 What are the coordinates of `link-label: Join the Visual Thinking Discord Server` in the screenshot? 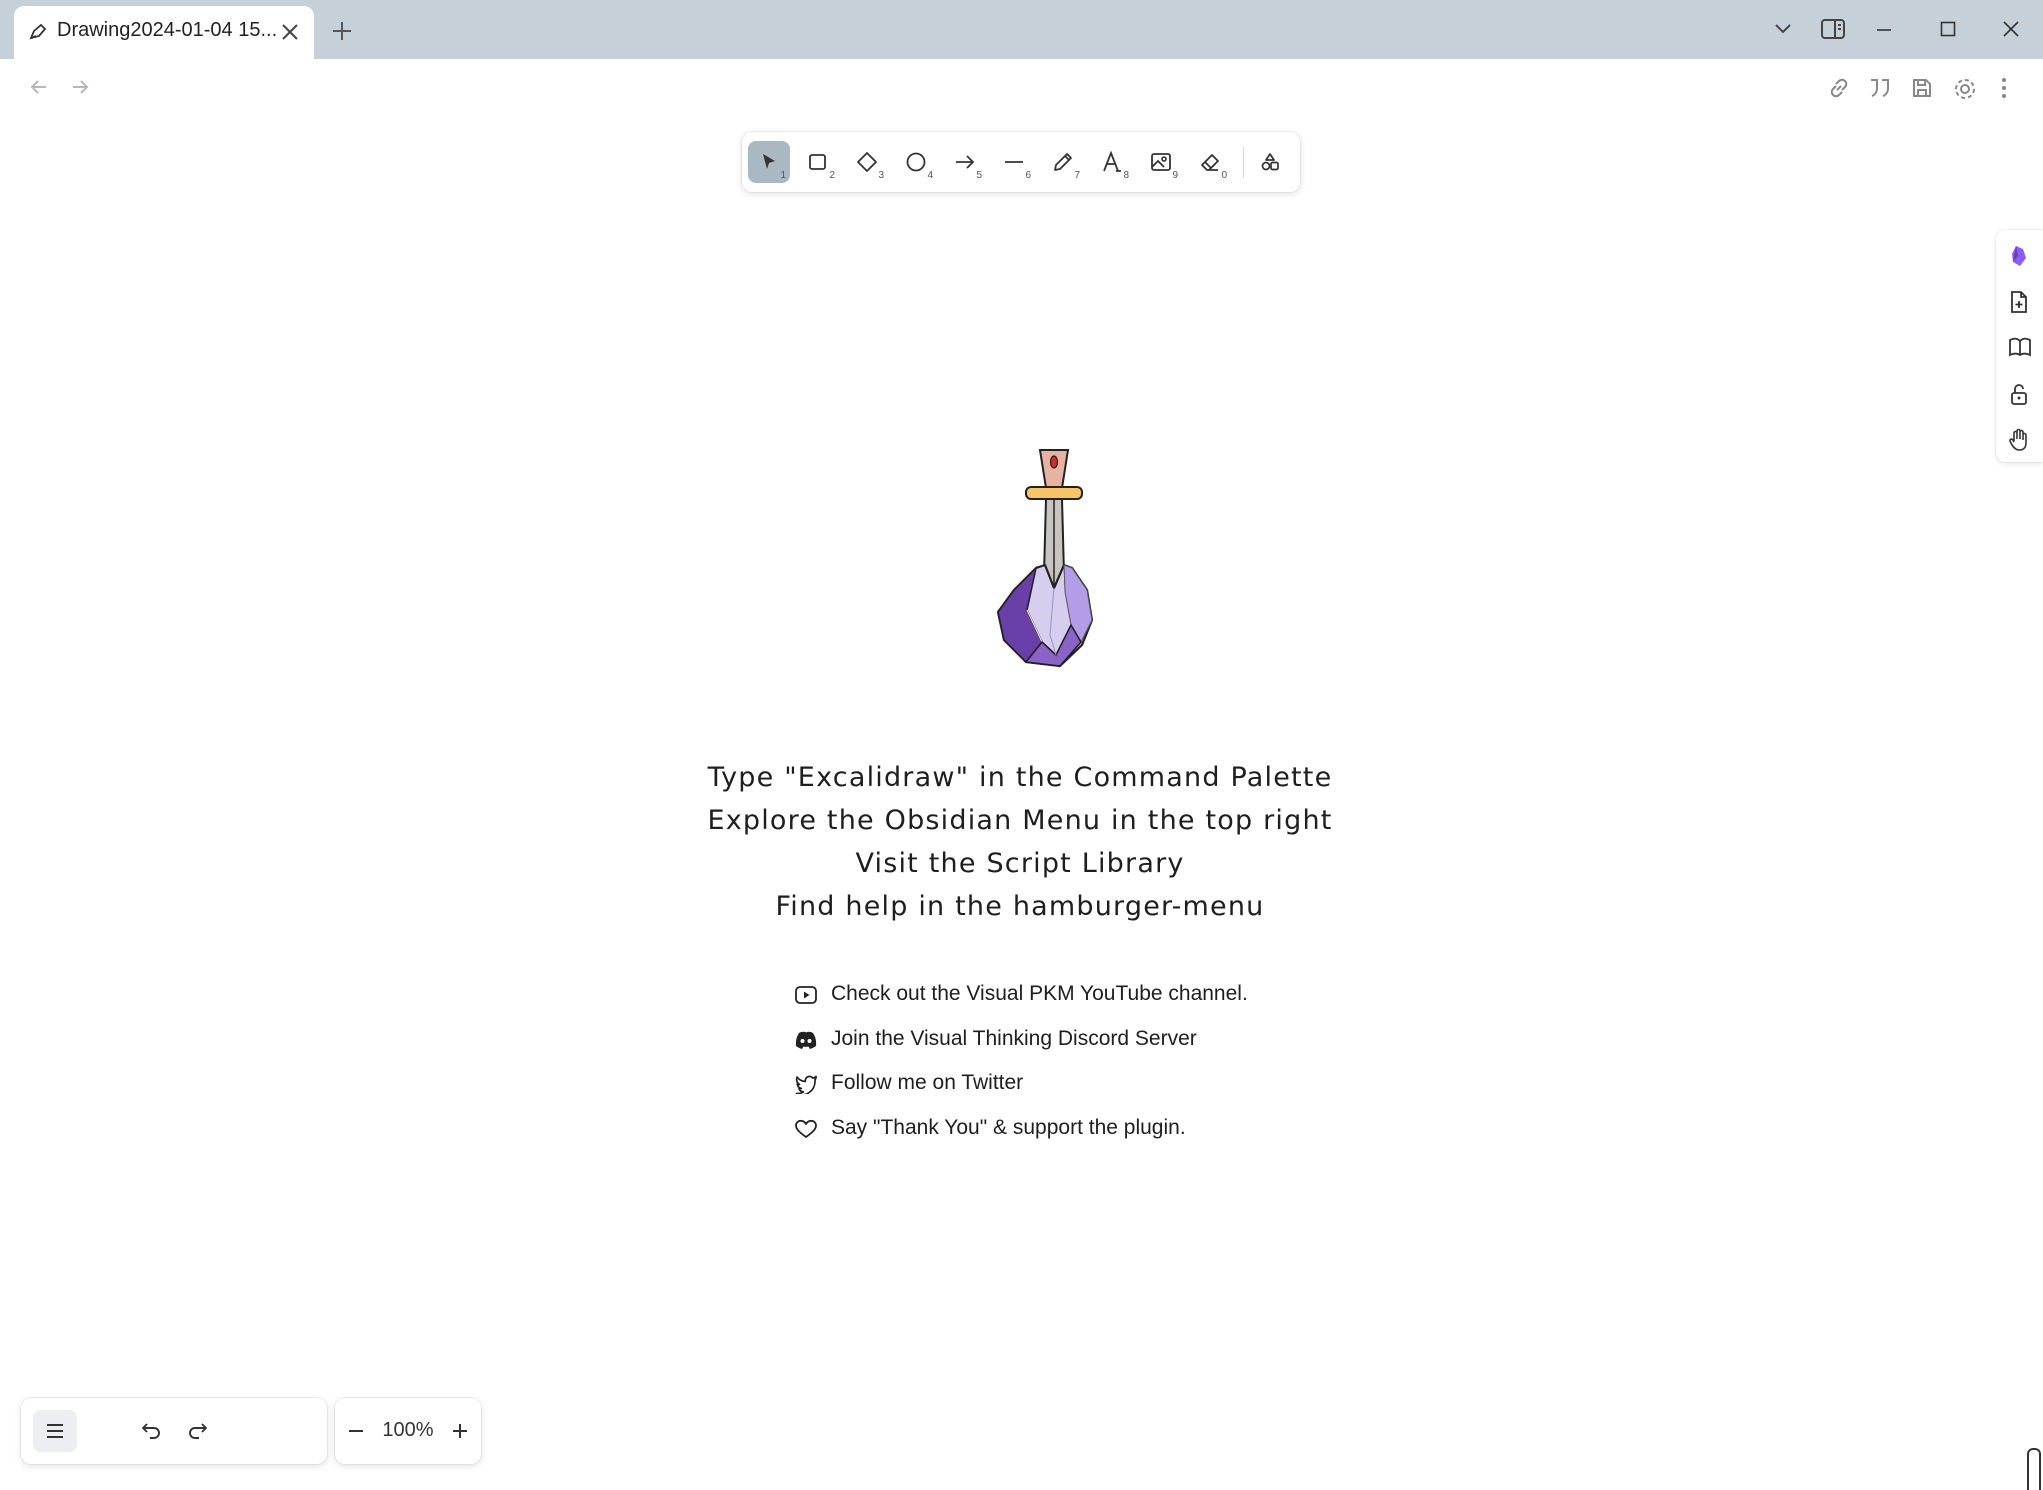 It's located at (1014, 1038).